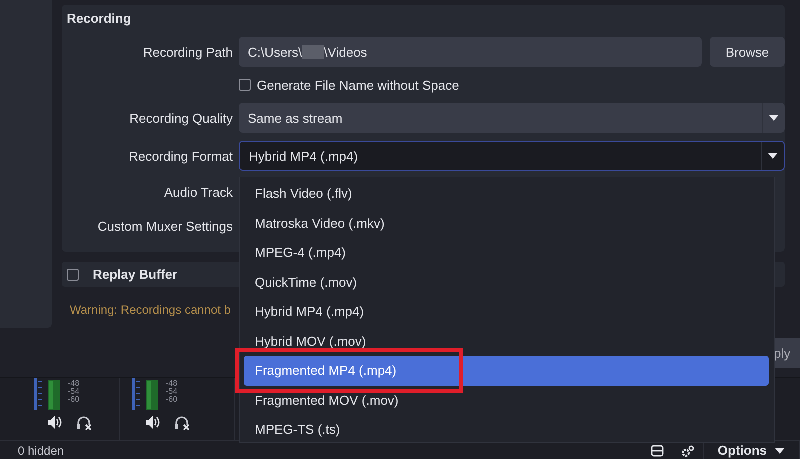  I want to click on section-title: Replay Buffer, so click(135, 274).